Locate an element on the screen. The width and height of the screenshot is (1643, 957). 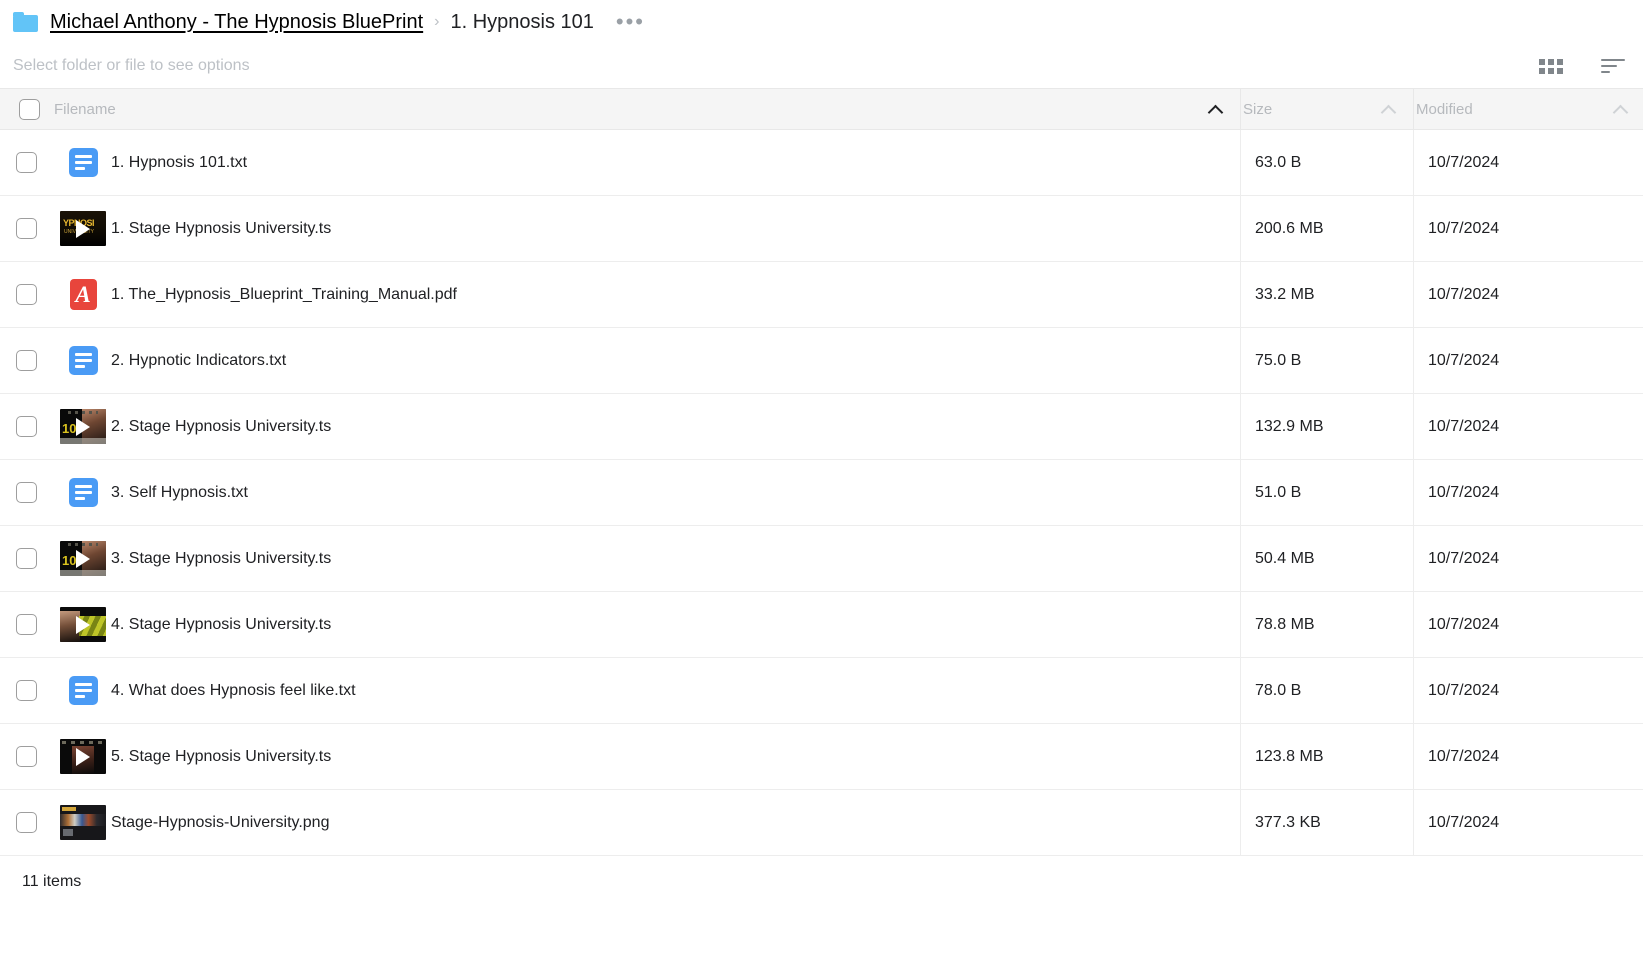
row-filename-label: 4. Stage Hypnosis University.ts is located at coordinates (221, 624).